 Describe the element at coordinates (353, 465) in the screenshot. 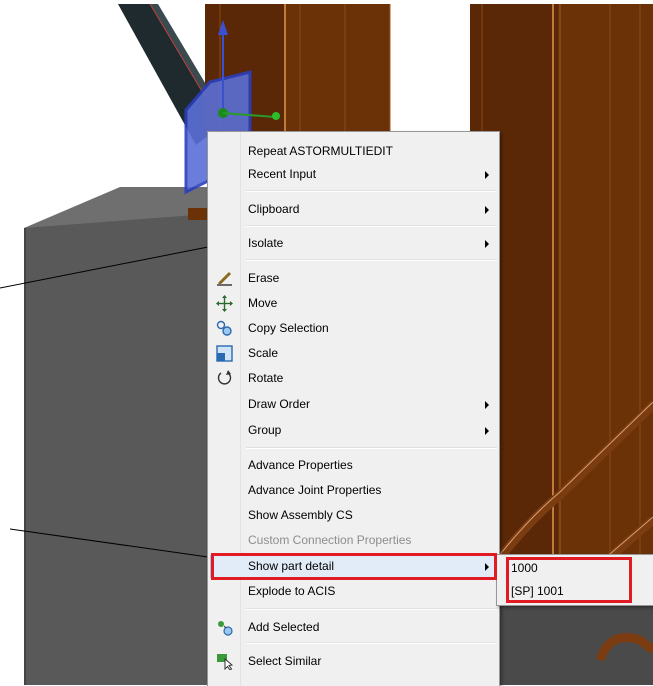

I see `menu-item-advance-properties: Advance Properties` at that location.